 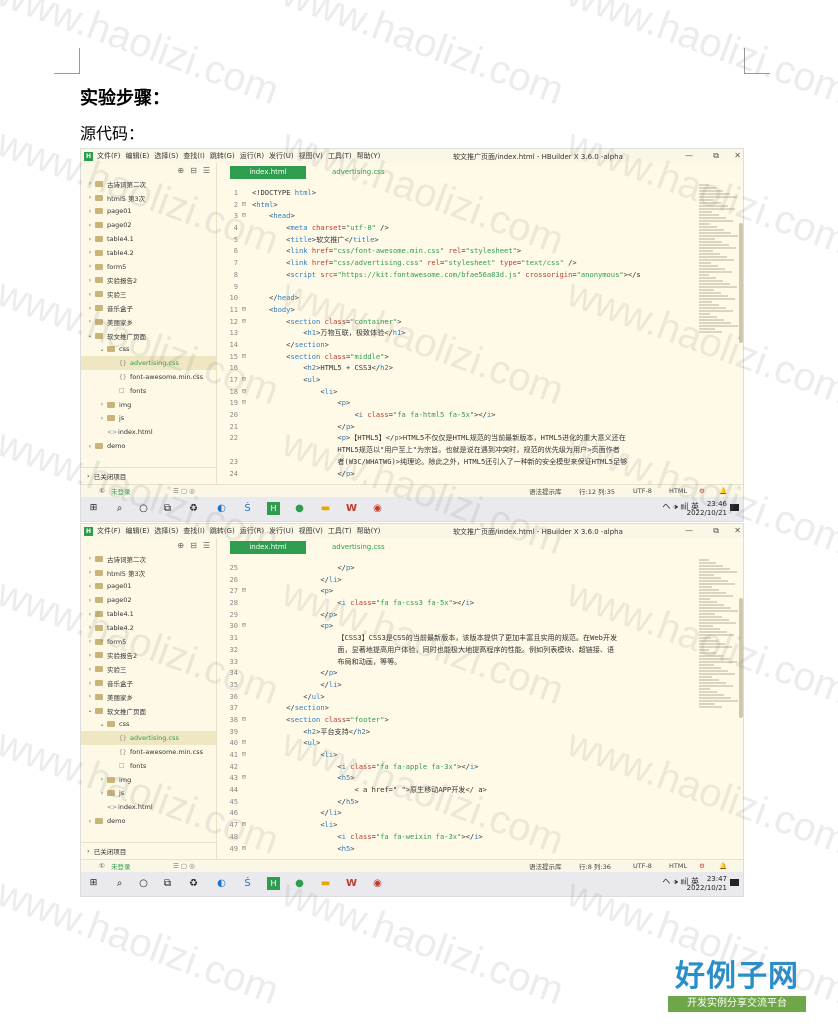 I want to click on tree-item: › 实验三, so click(x=148, y=669).